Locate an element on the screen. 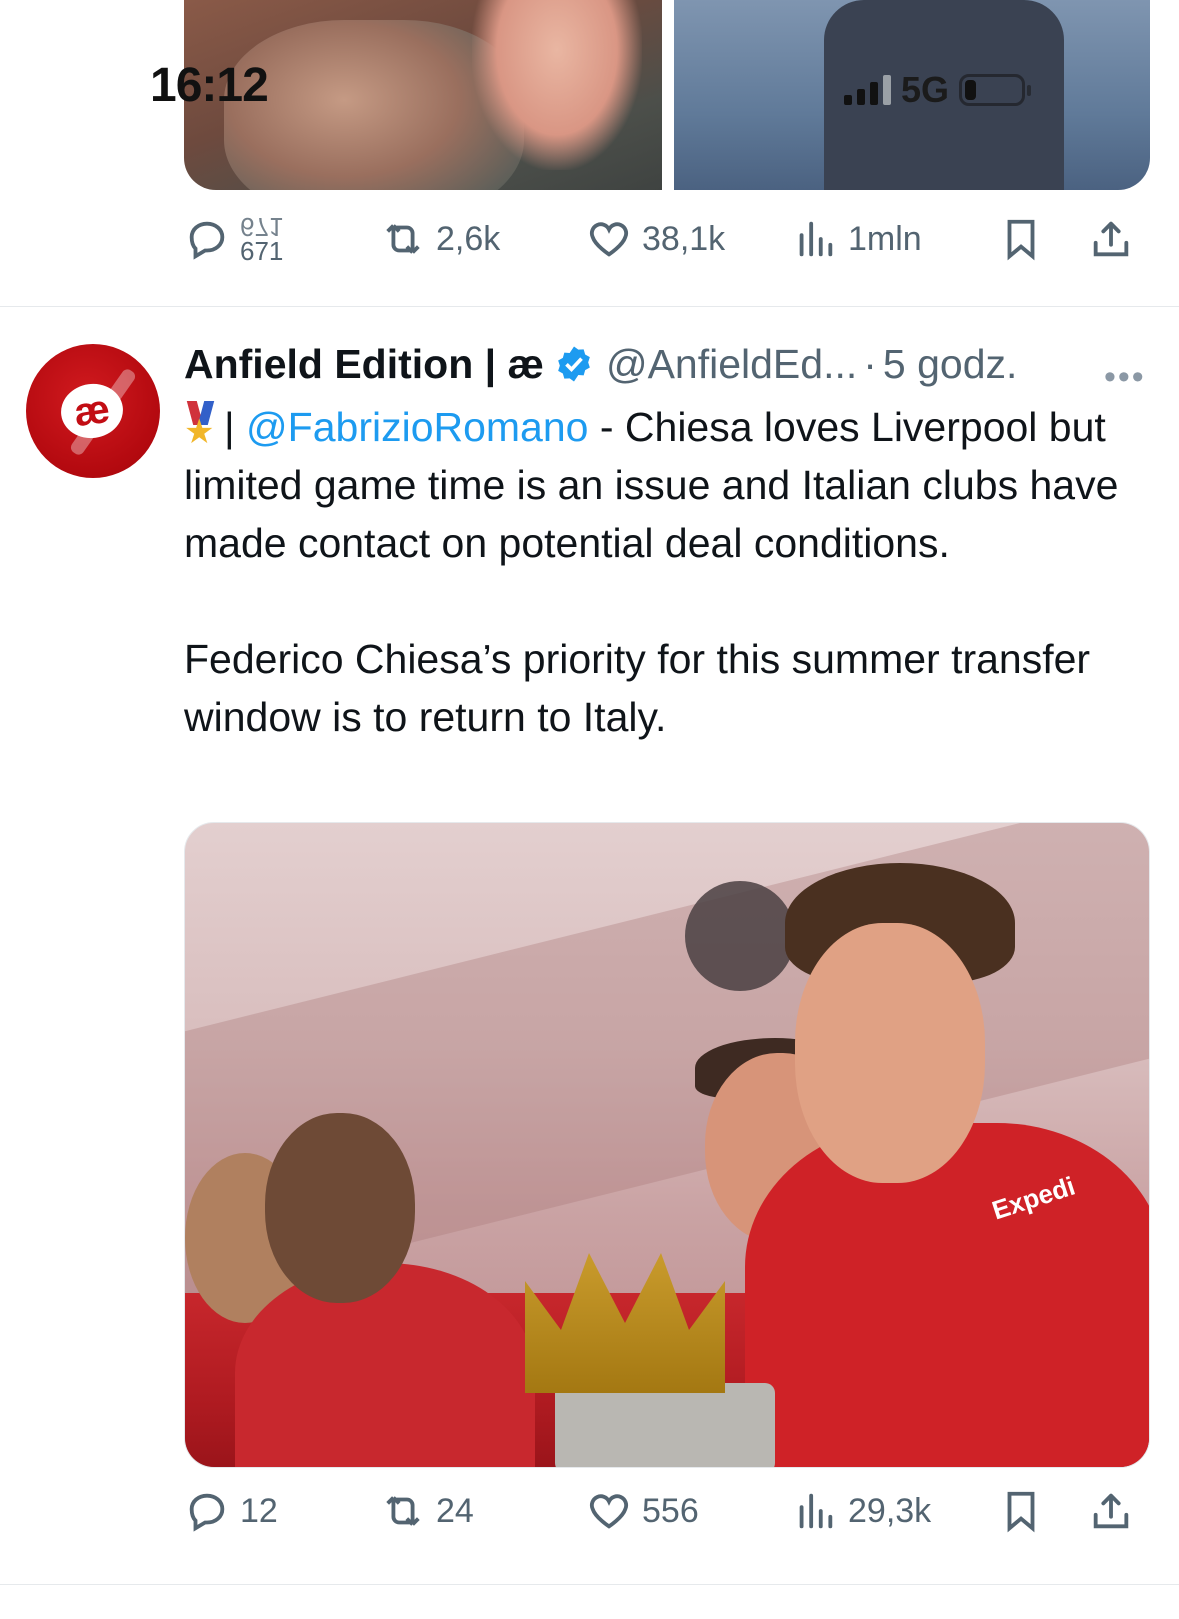 Image resolution: width=1179 pixels, height=1619 pixels. reply-count: 12 is located at coordinates (259, 1510).